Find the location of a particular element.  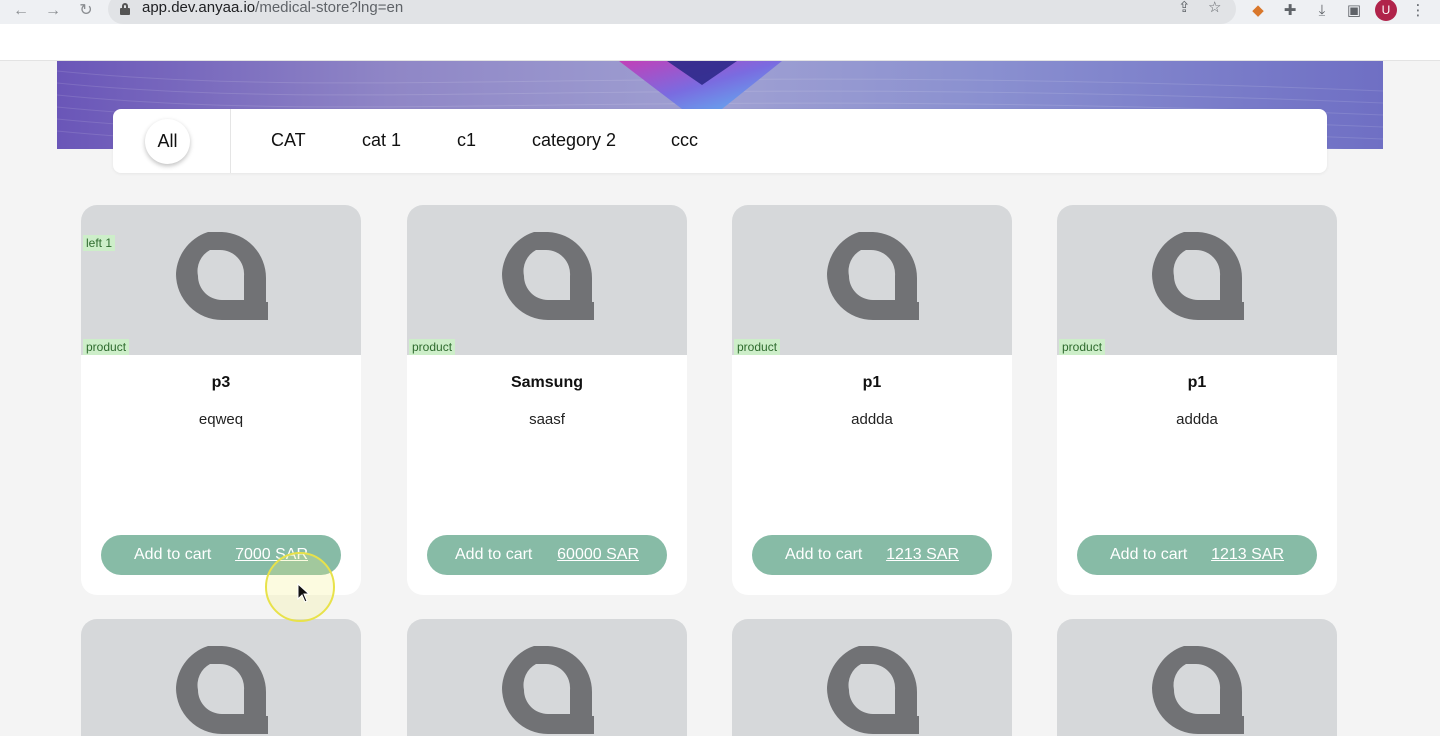

category-item: ccc is located at coordinates (684, 140).